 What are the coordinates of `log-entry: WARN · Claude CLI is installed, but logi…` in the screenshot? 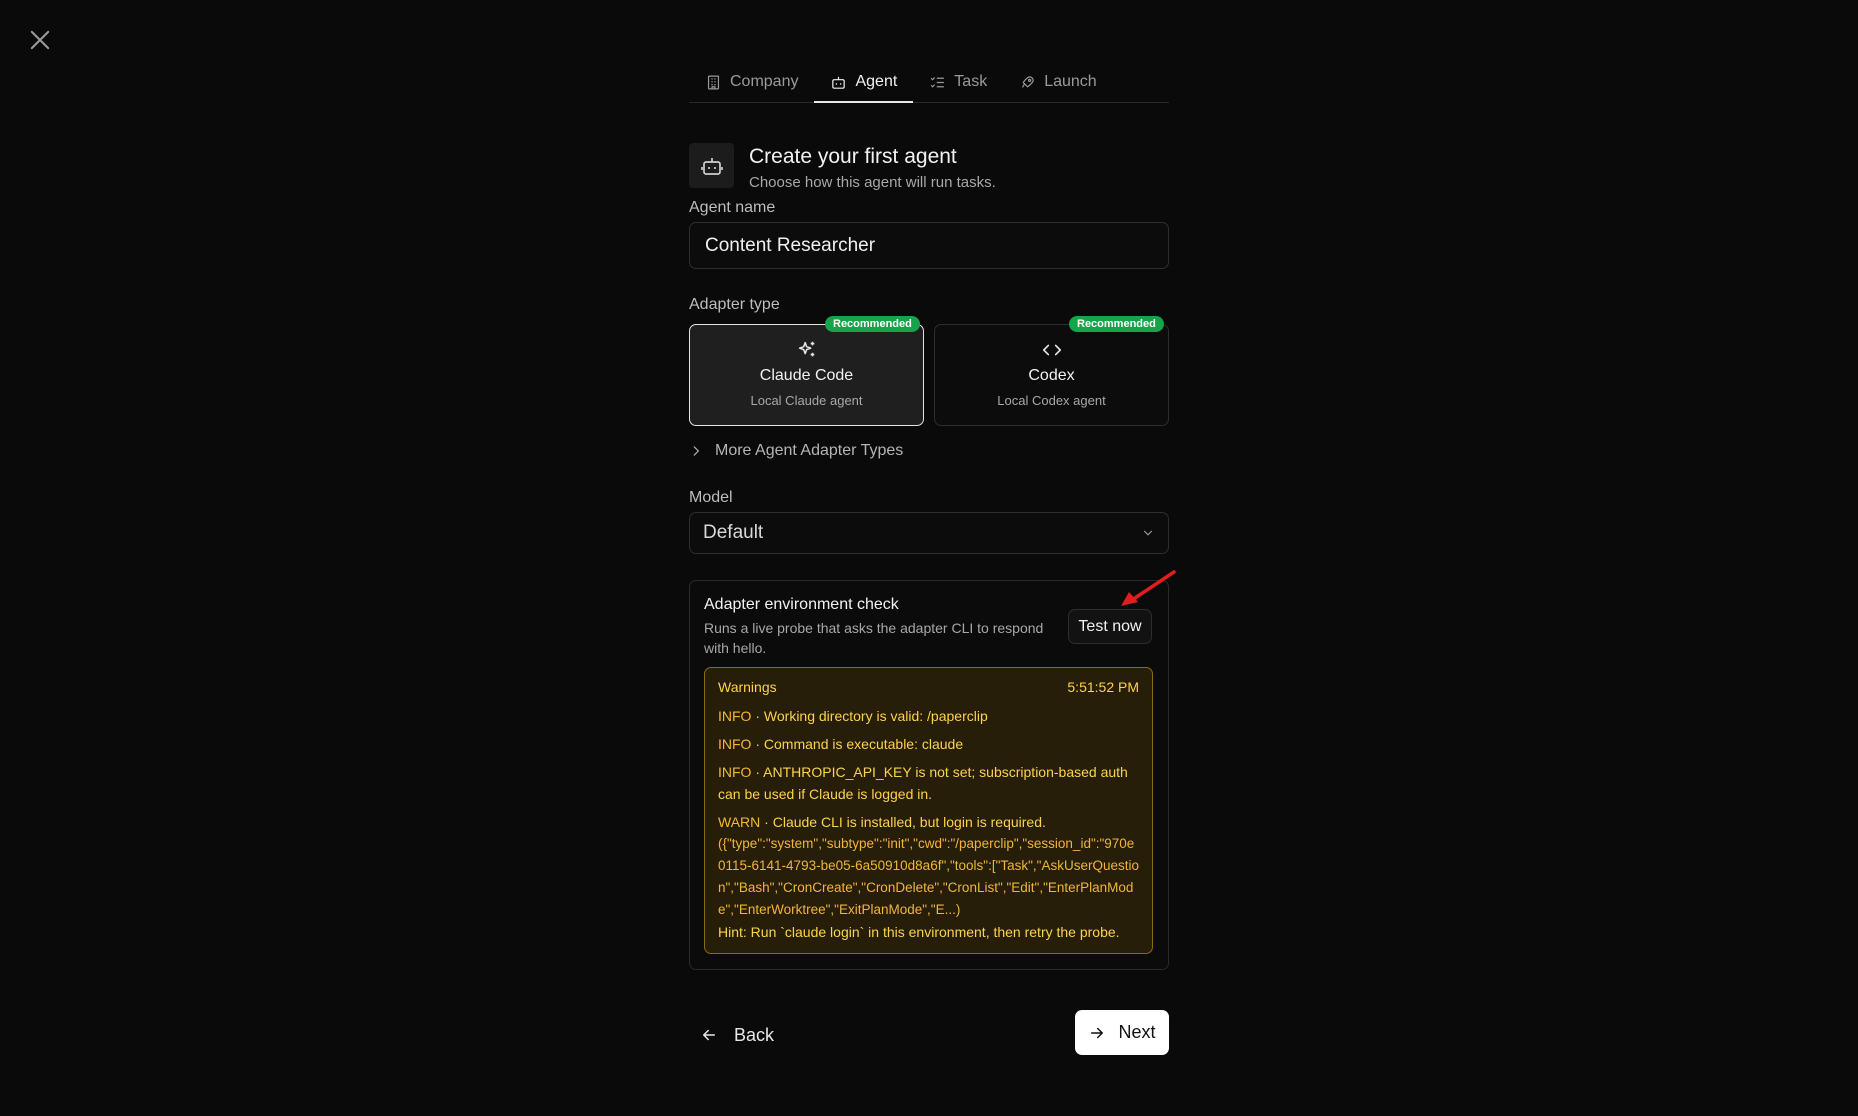 It's located at (882, 822).